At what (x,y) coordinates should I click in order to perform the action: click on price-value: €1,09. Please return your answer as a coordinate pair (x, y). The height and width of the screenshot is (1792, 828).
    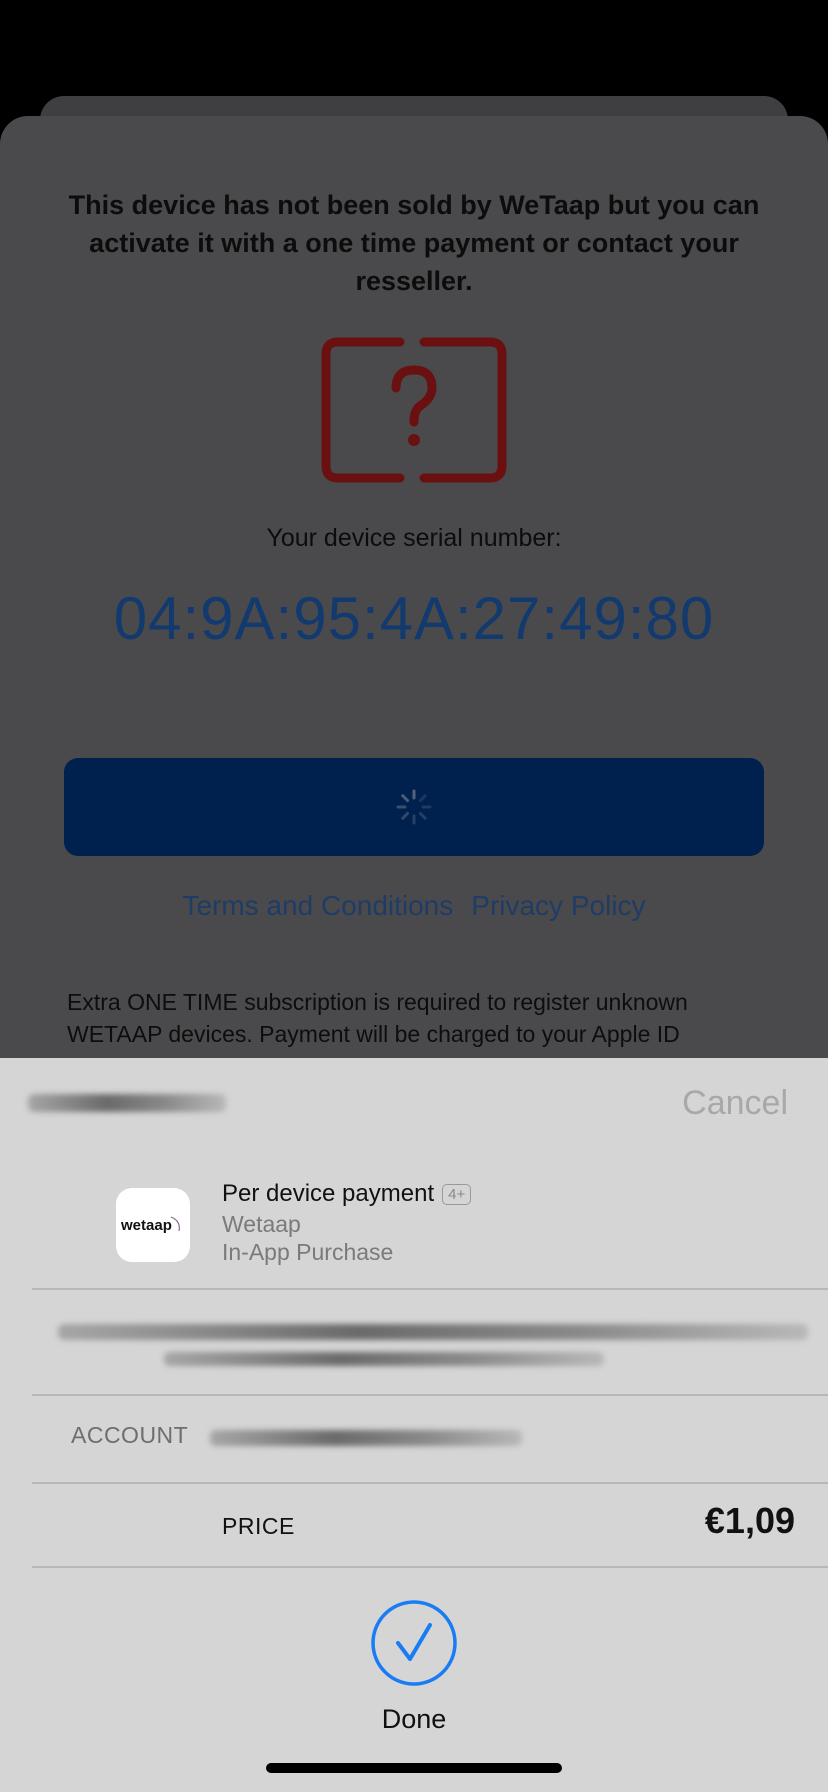
    Looking at the image, I should click on (749, 1520).